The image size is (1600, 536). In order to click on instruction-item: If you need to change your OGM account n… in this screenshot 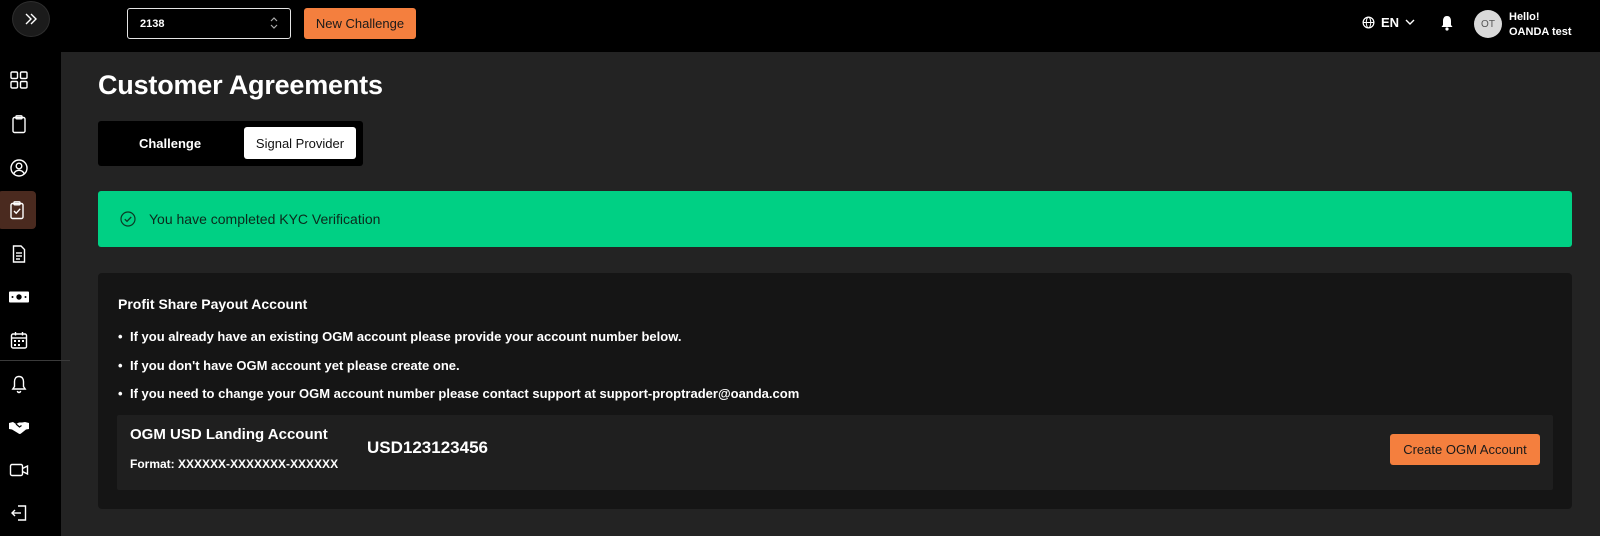, I will do `click(458, 394)`.